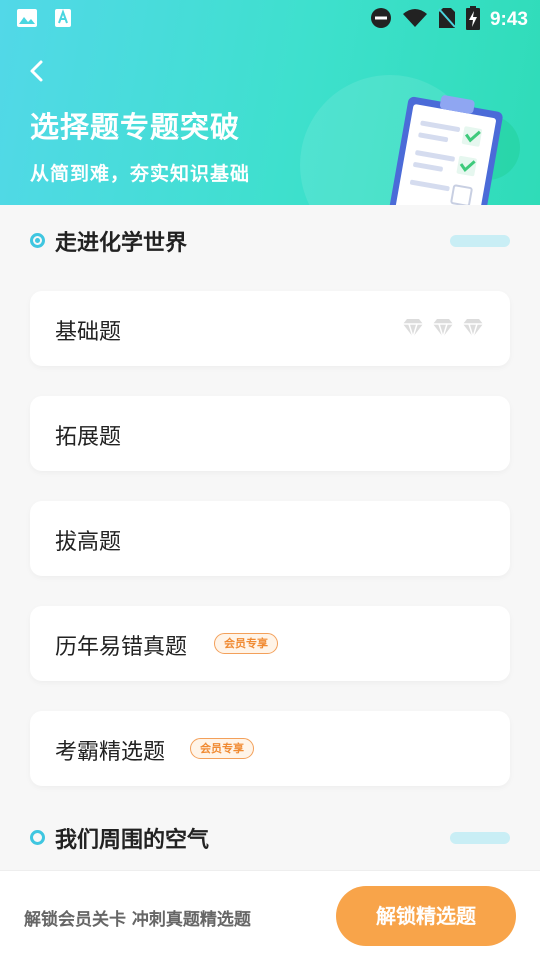  What do you see at coordinates (270, 328) in the screenshot?
I see `question-card-basic: 基础题` at bounding box center [270, 328].